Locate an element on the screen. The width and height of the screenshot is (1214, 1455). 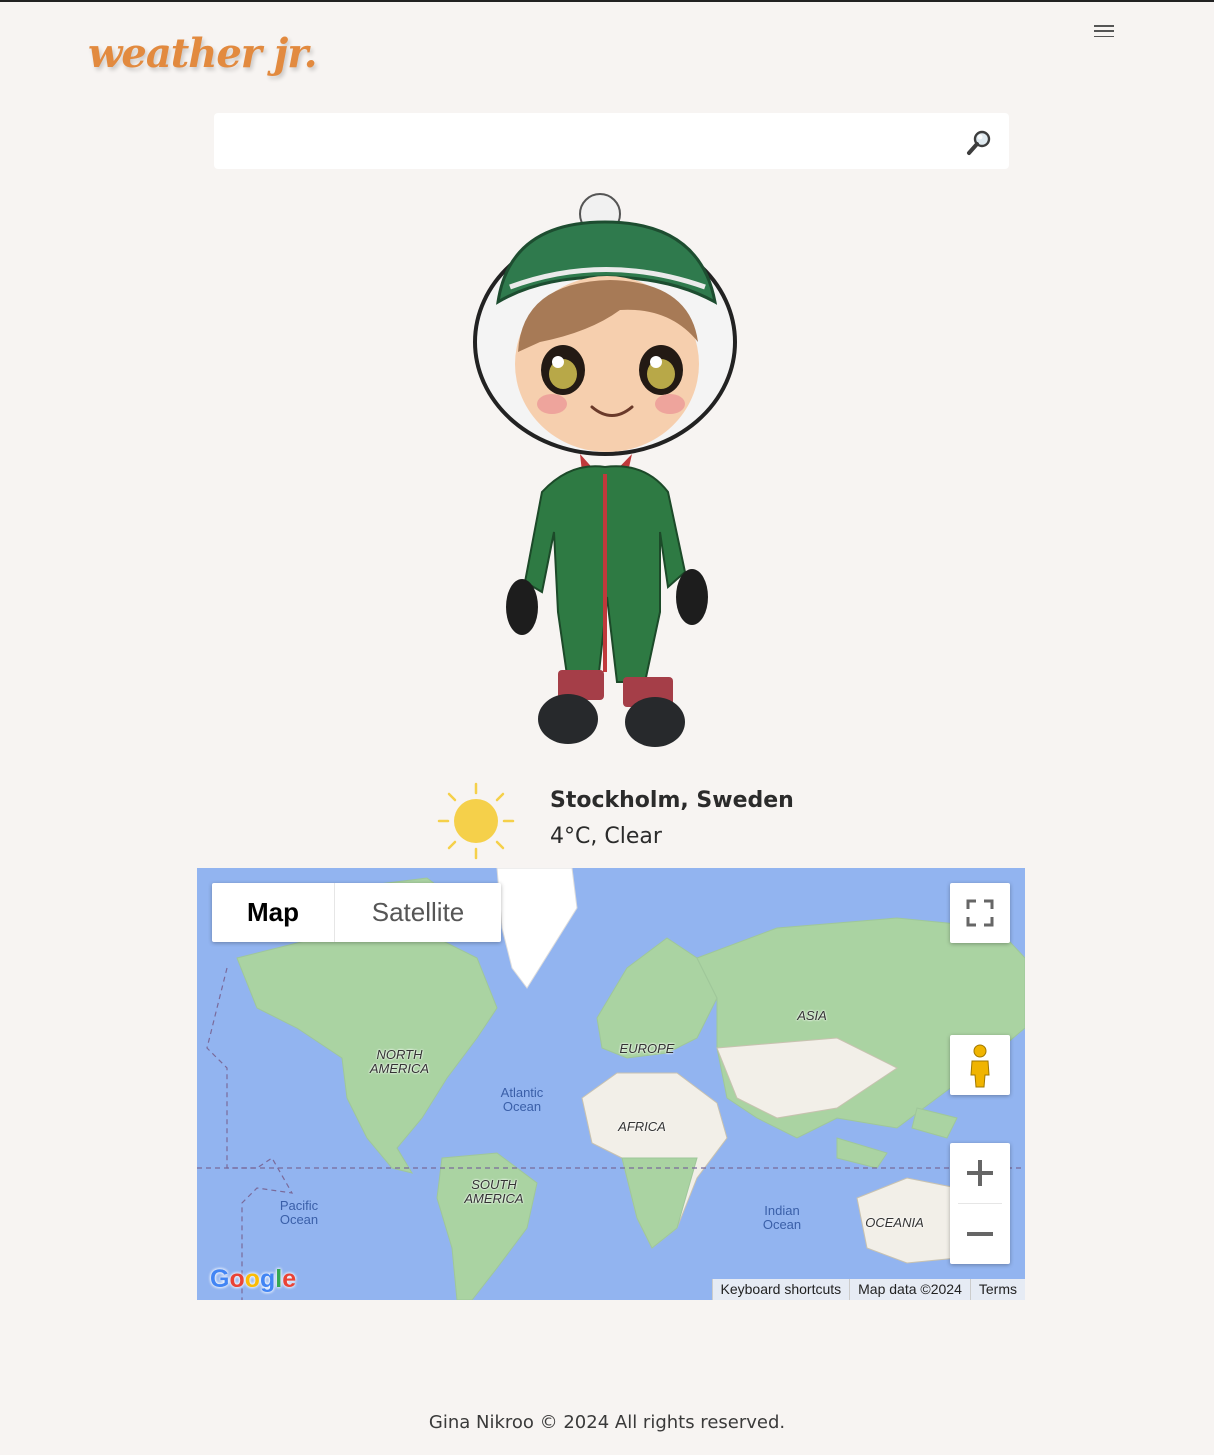
fullscreen-button is located at coordinates (980, 913).